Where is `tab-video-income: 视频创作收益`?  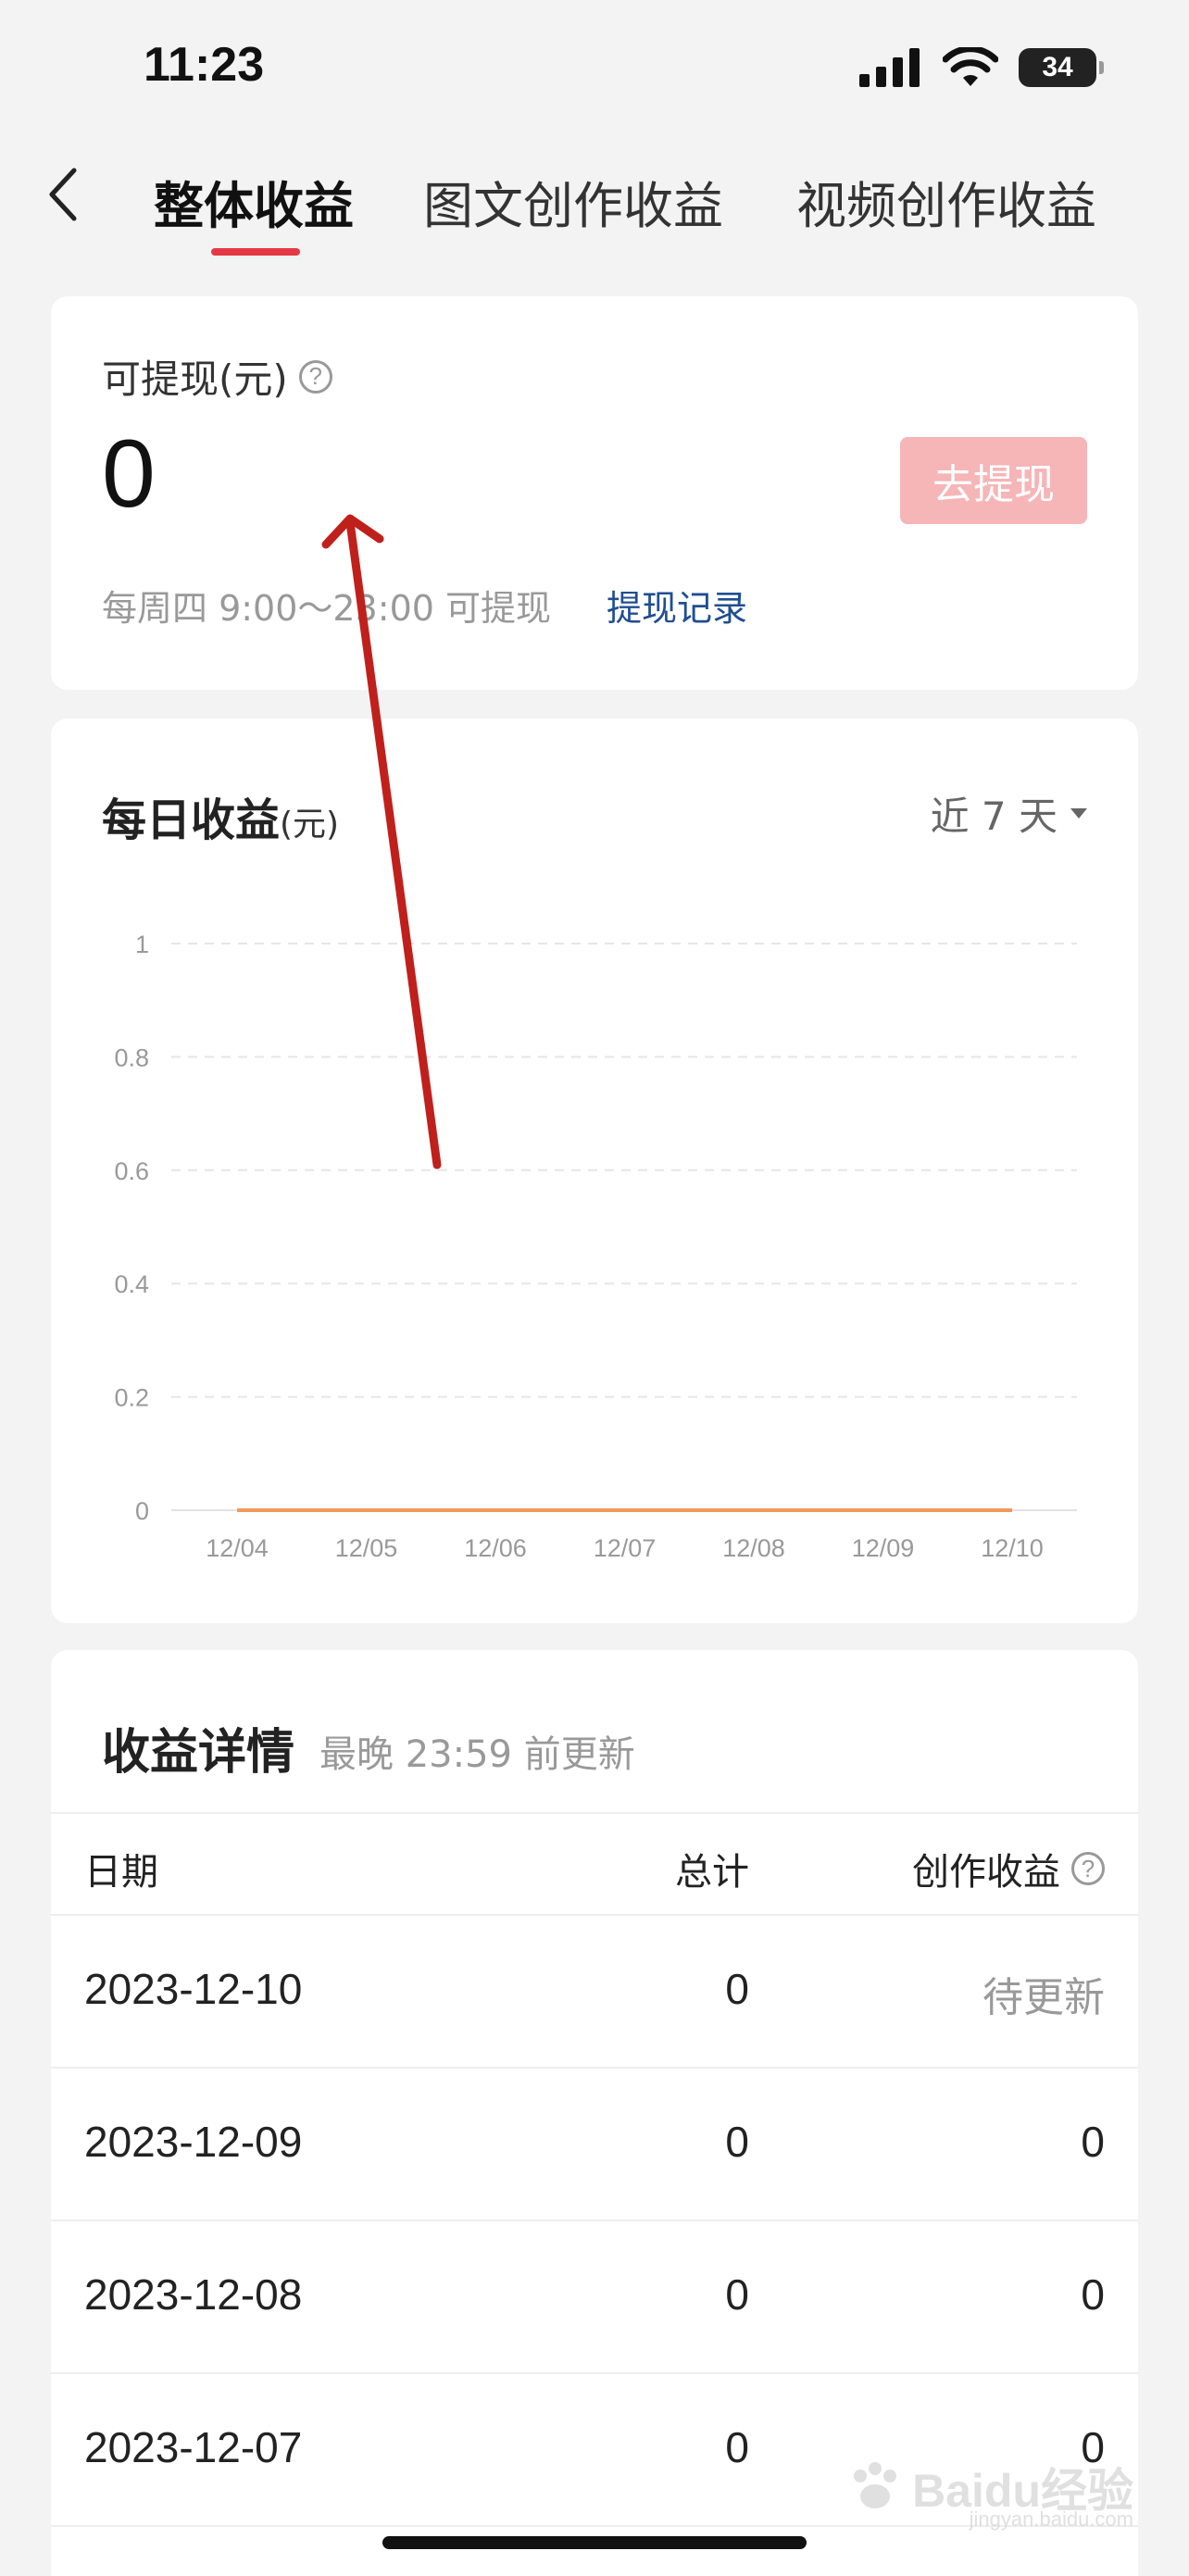
tab-video-income: 视频创作收益 is located at coordinates (946, 201).